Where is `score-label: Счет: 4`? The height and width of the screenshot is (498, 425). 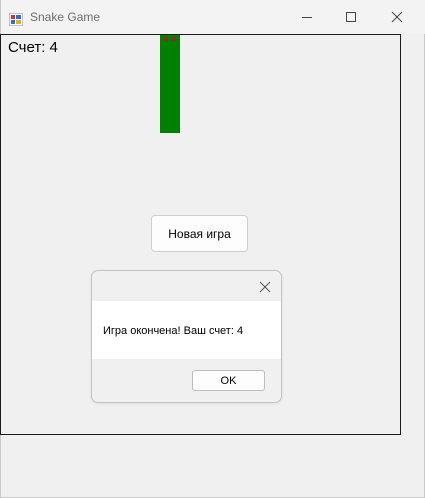 score-label: Счет: 4 is located at coordinates (33, 47).